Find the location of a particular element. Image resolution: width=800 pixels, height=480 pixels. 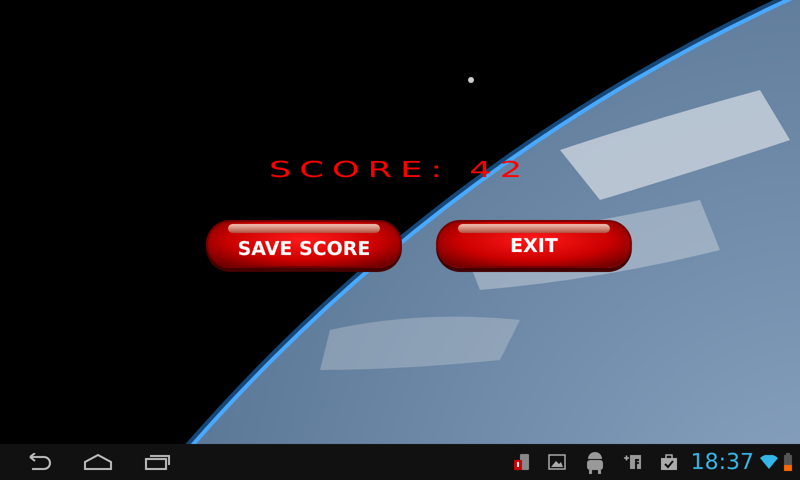

battery-icon is located at coordinates (788, 462).